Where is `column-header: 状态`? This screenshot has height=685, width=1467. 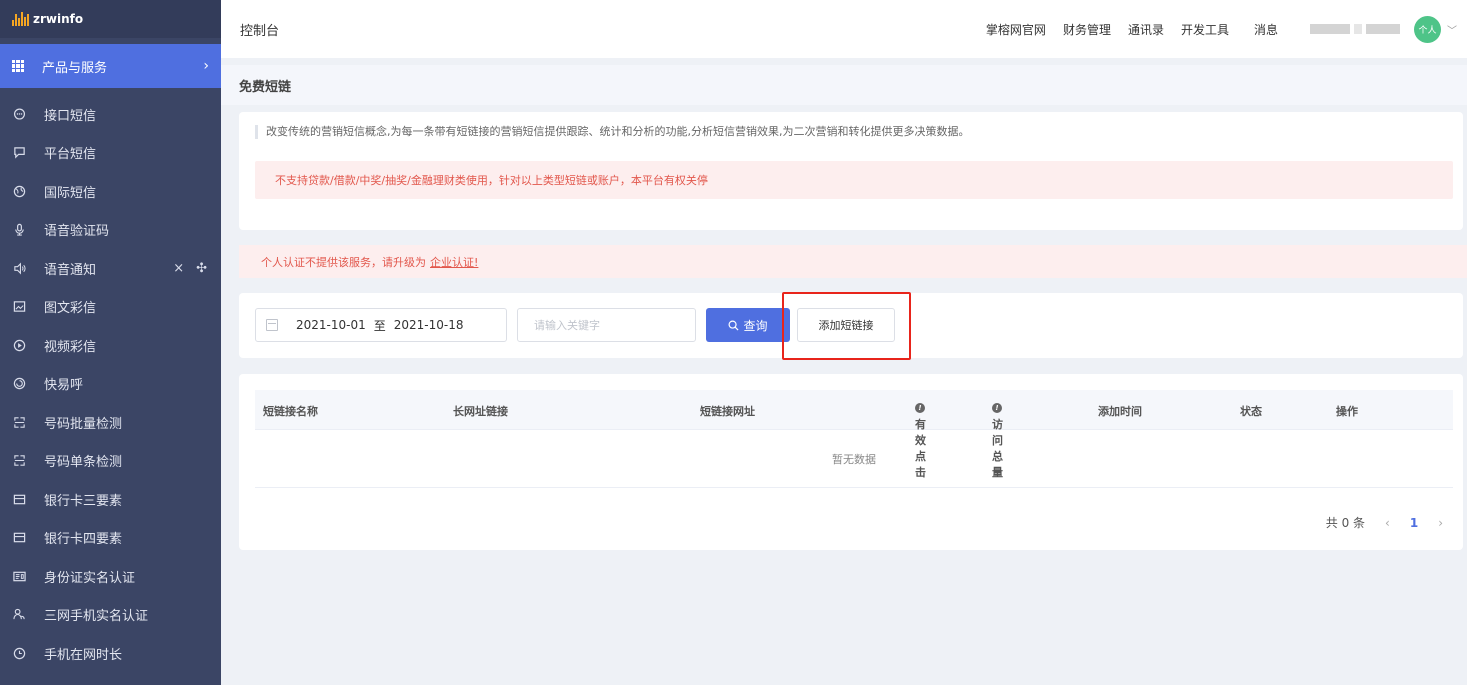 column-header: 状态 is located at coordinates (1251, 411).